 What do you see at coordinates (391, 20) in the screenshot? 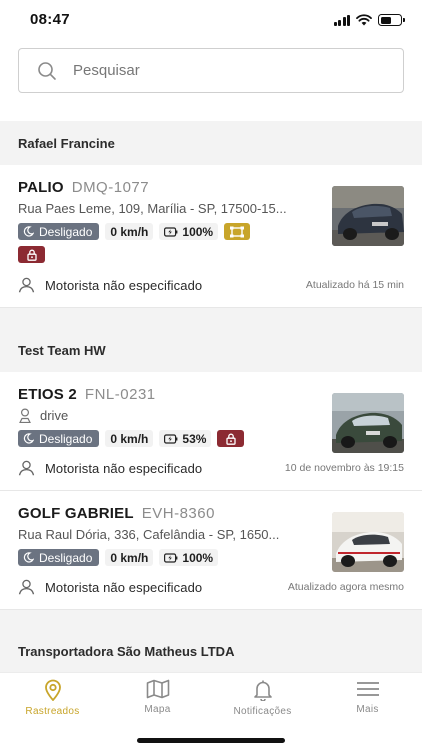
I see `battery-icon` at bounding box center [391, 20].